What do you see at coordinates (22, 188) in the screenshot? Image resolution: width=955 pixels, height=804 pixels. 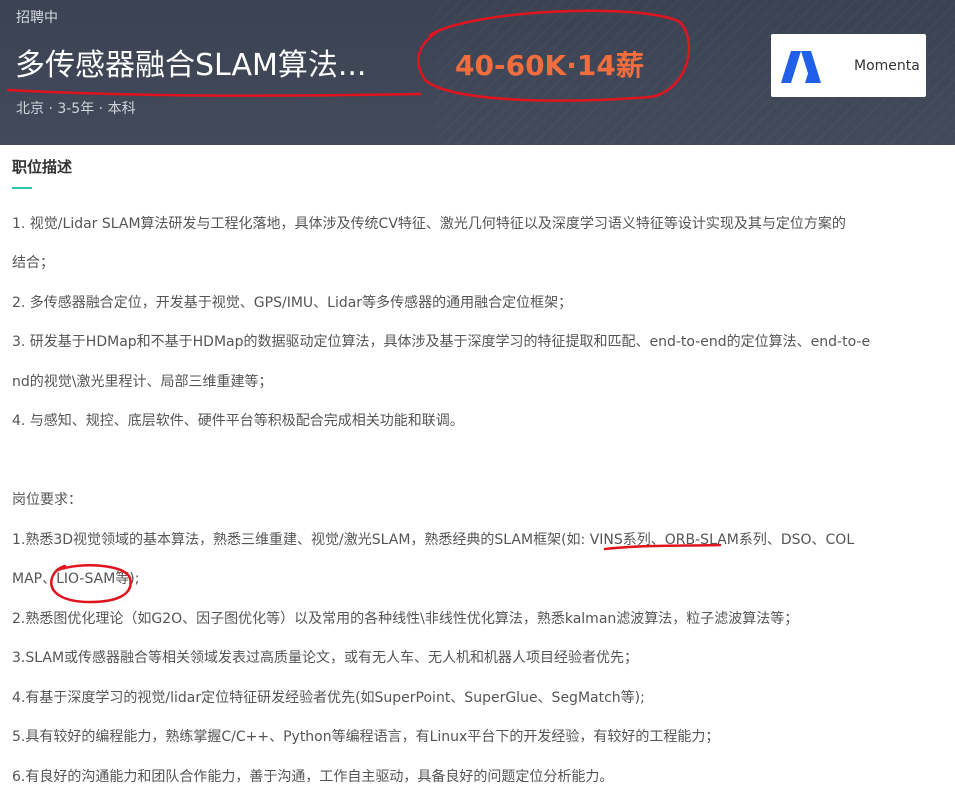 I see `section-underline` at bounding box center [22, 188].